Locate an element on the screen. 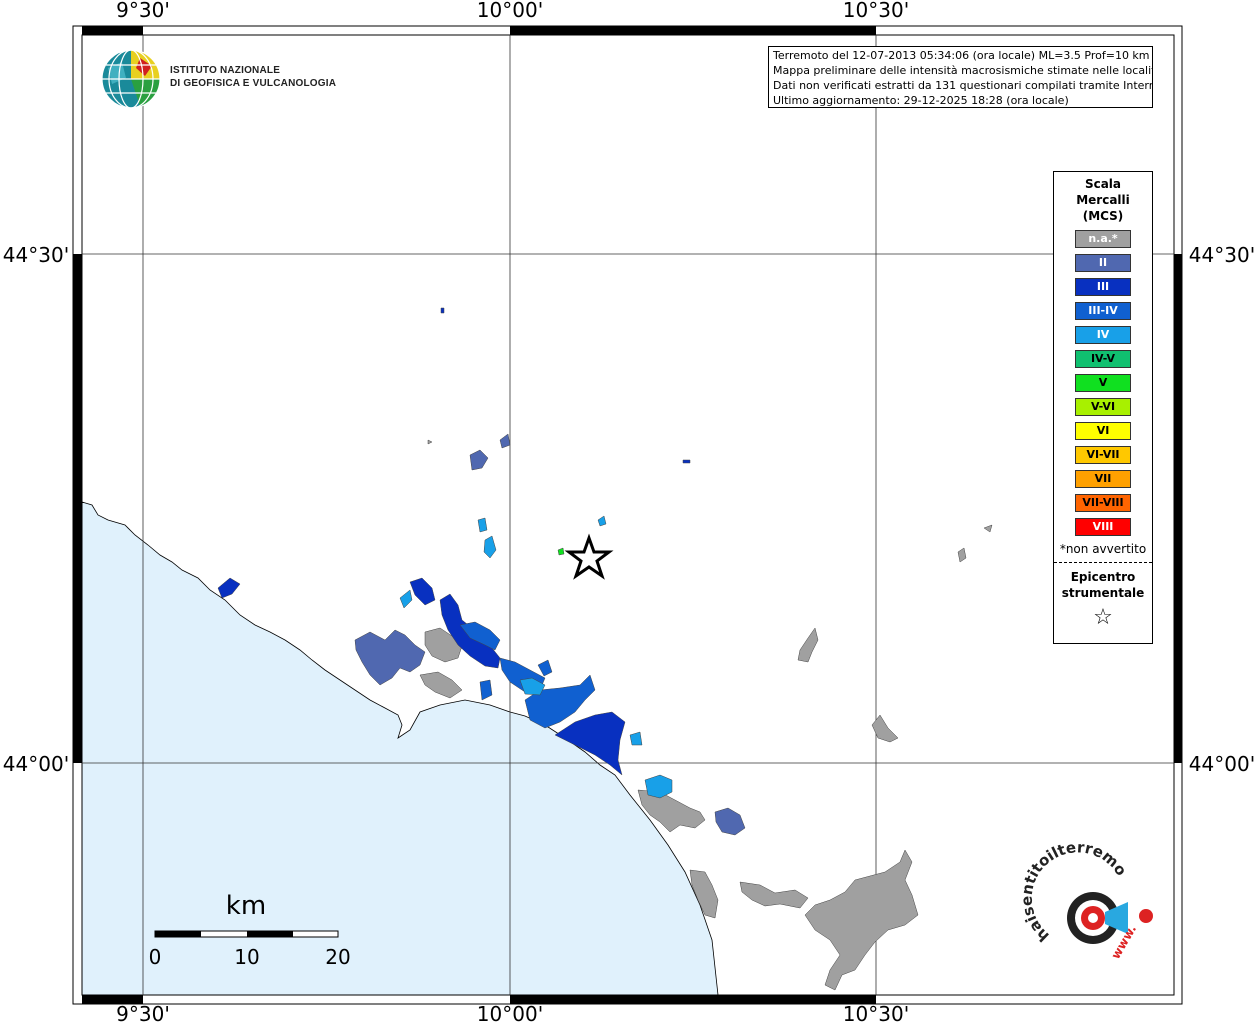 The width and height of the screenshot is (1255, 1024). legend-item: VII-VIII is located at coordinates (1103, 503).